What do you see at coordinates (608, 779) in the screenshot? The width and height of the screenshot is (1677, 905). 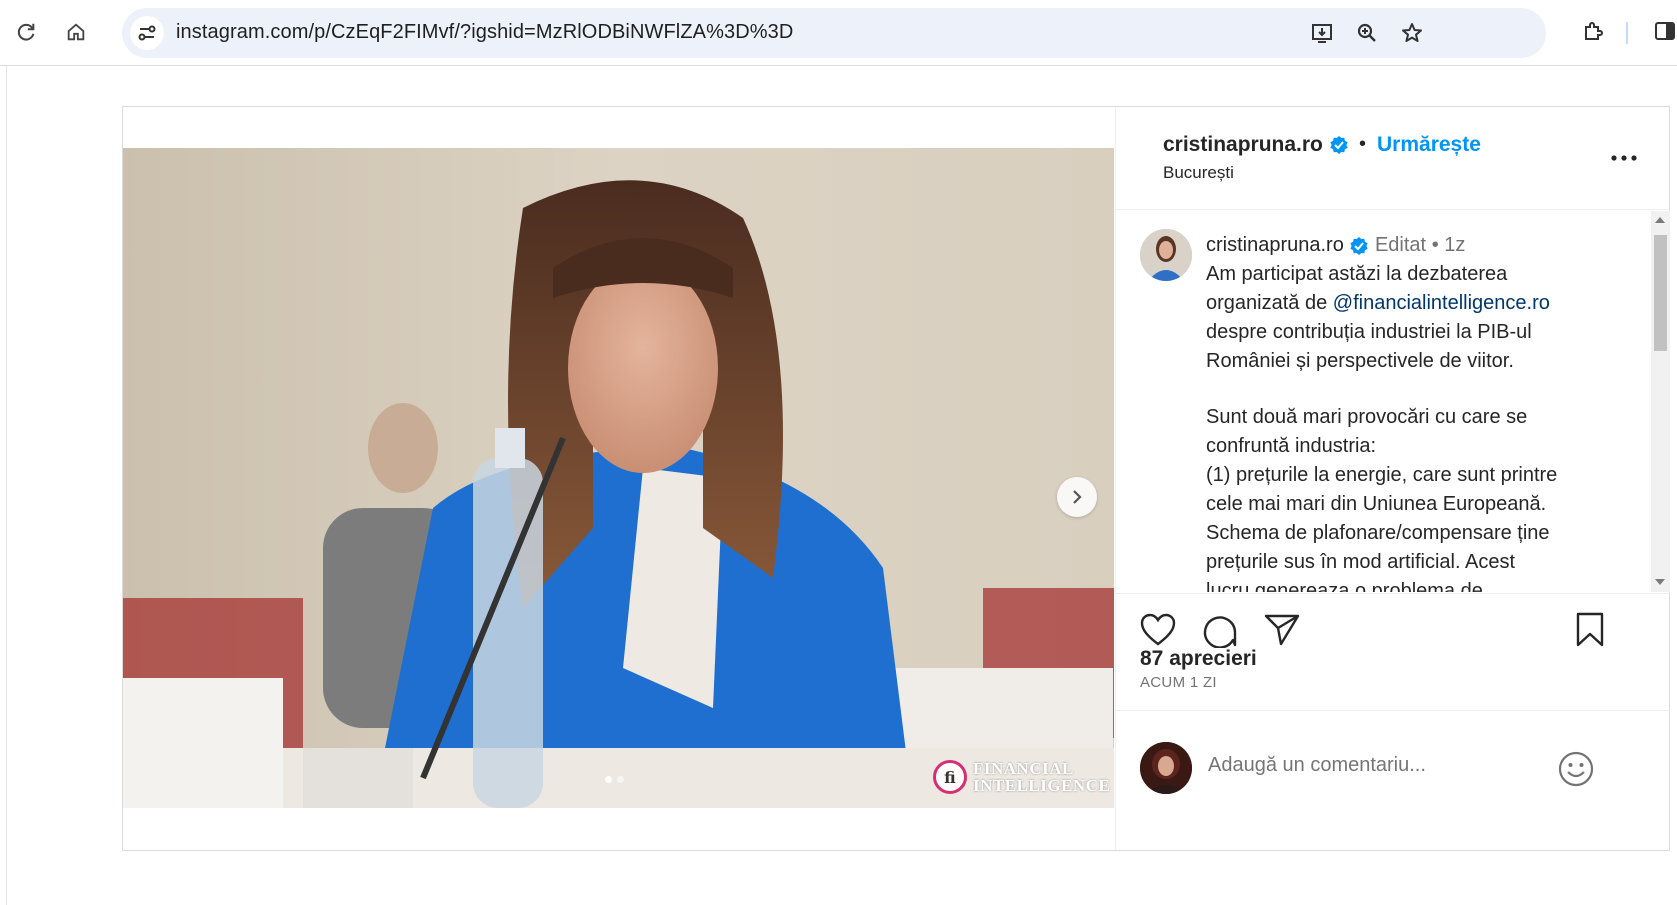 I see `carousel-dot-active` at bounding box center [608, 779].